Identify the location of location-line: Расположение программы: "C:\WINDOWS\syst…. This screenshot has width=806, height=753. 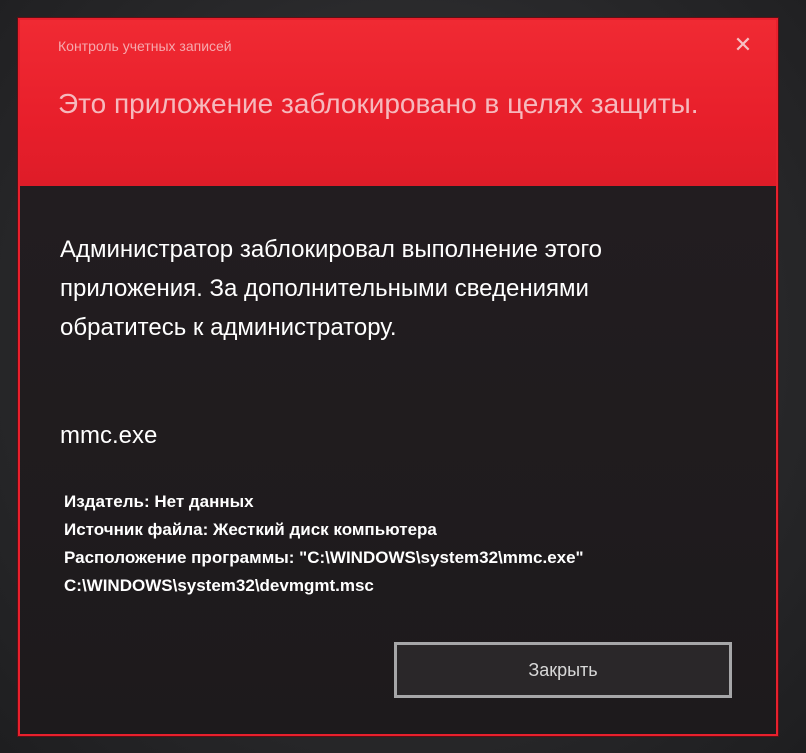
(324, 557).